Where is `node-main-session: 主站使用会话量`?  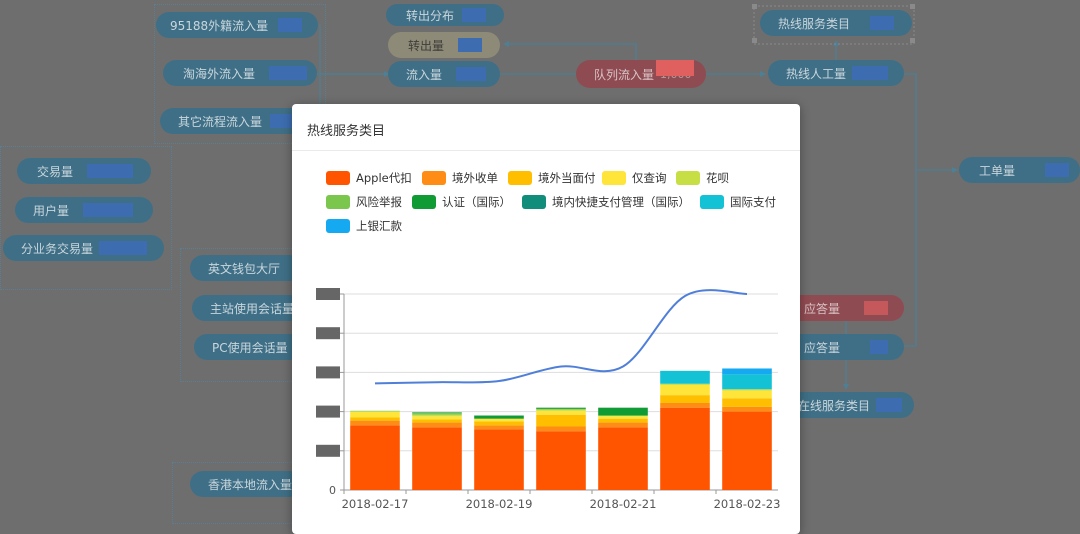 node-main-session: 主站使用会话量 is located at coordinates (247, 308).